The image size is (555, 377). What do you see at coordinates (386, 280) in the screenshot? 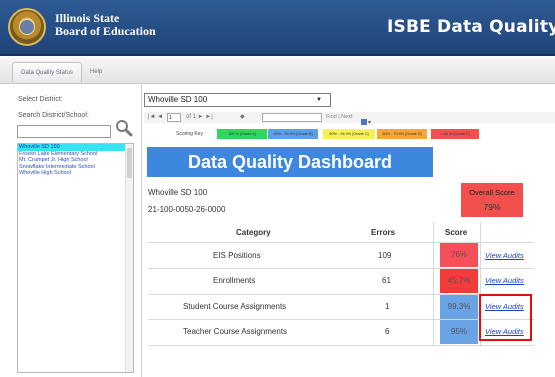
I see `table-cell-errors: 61` at bounding box center [386, 280].